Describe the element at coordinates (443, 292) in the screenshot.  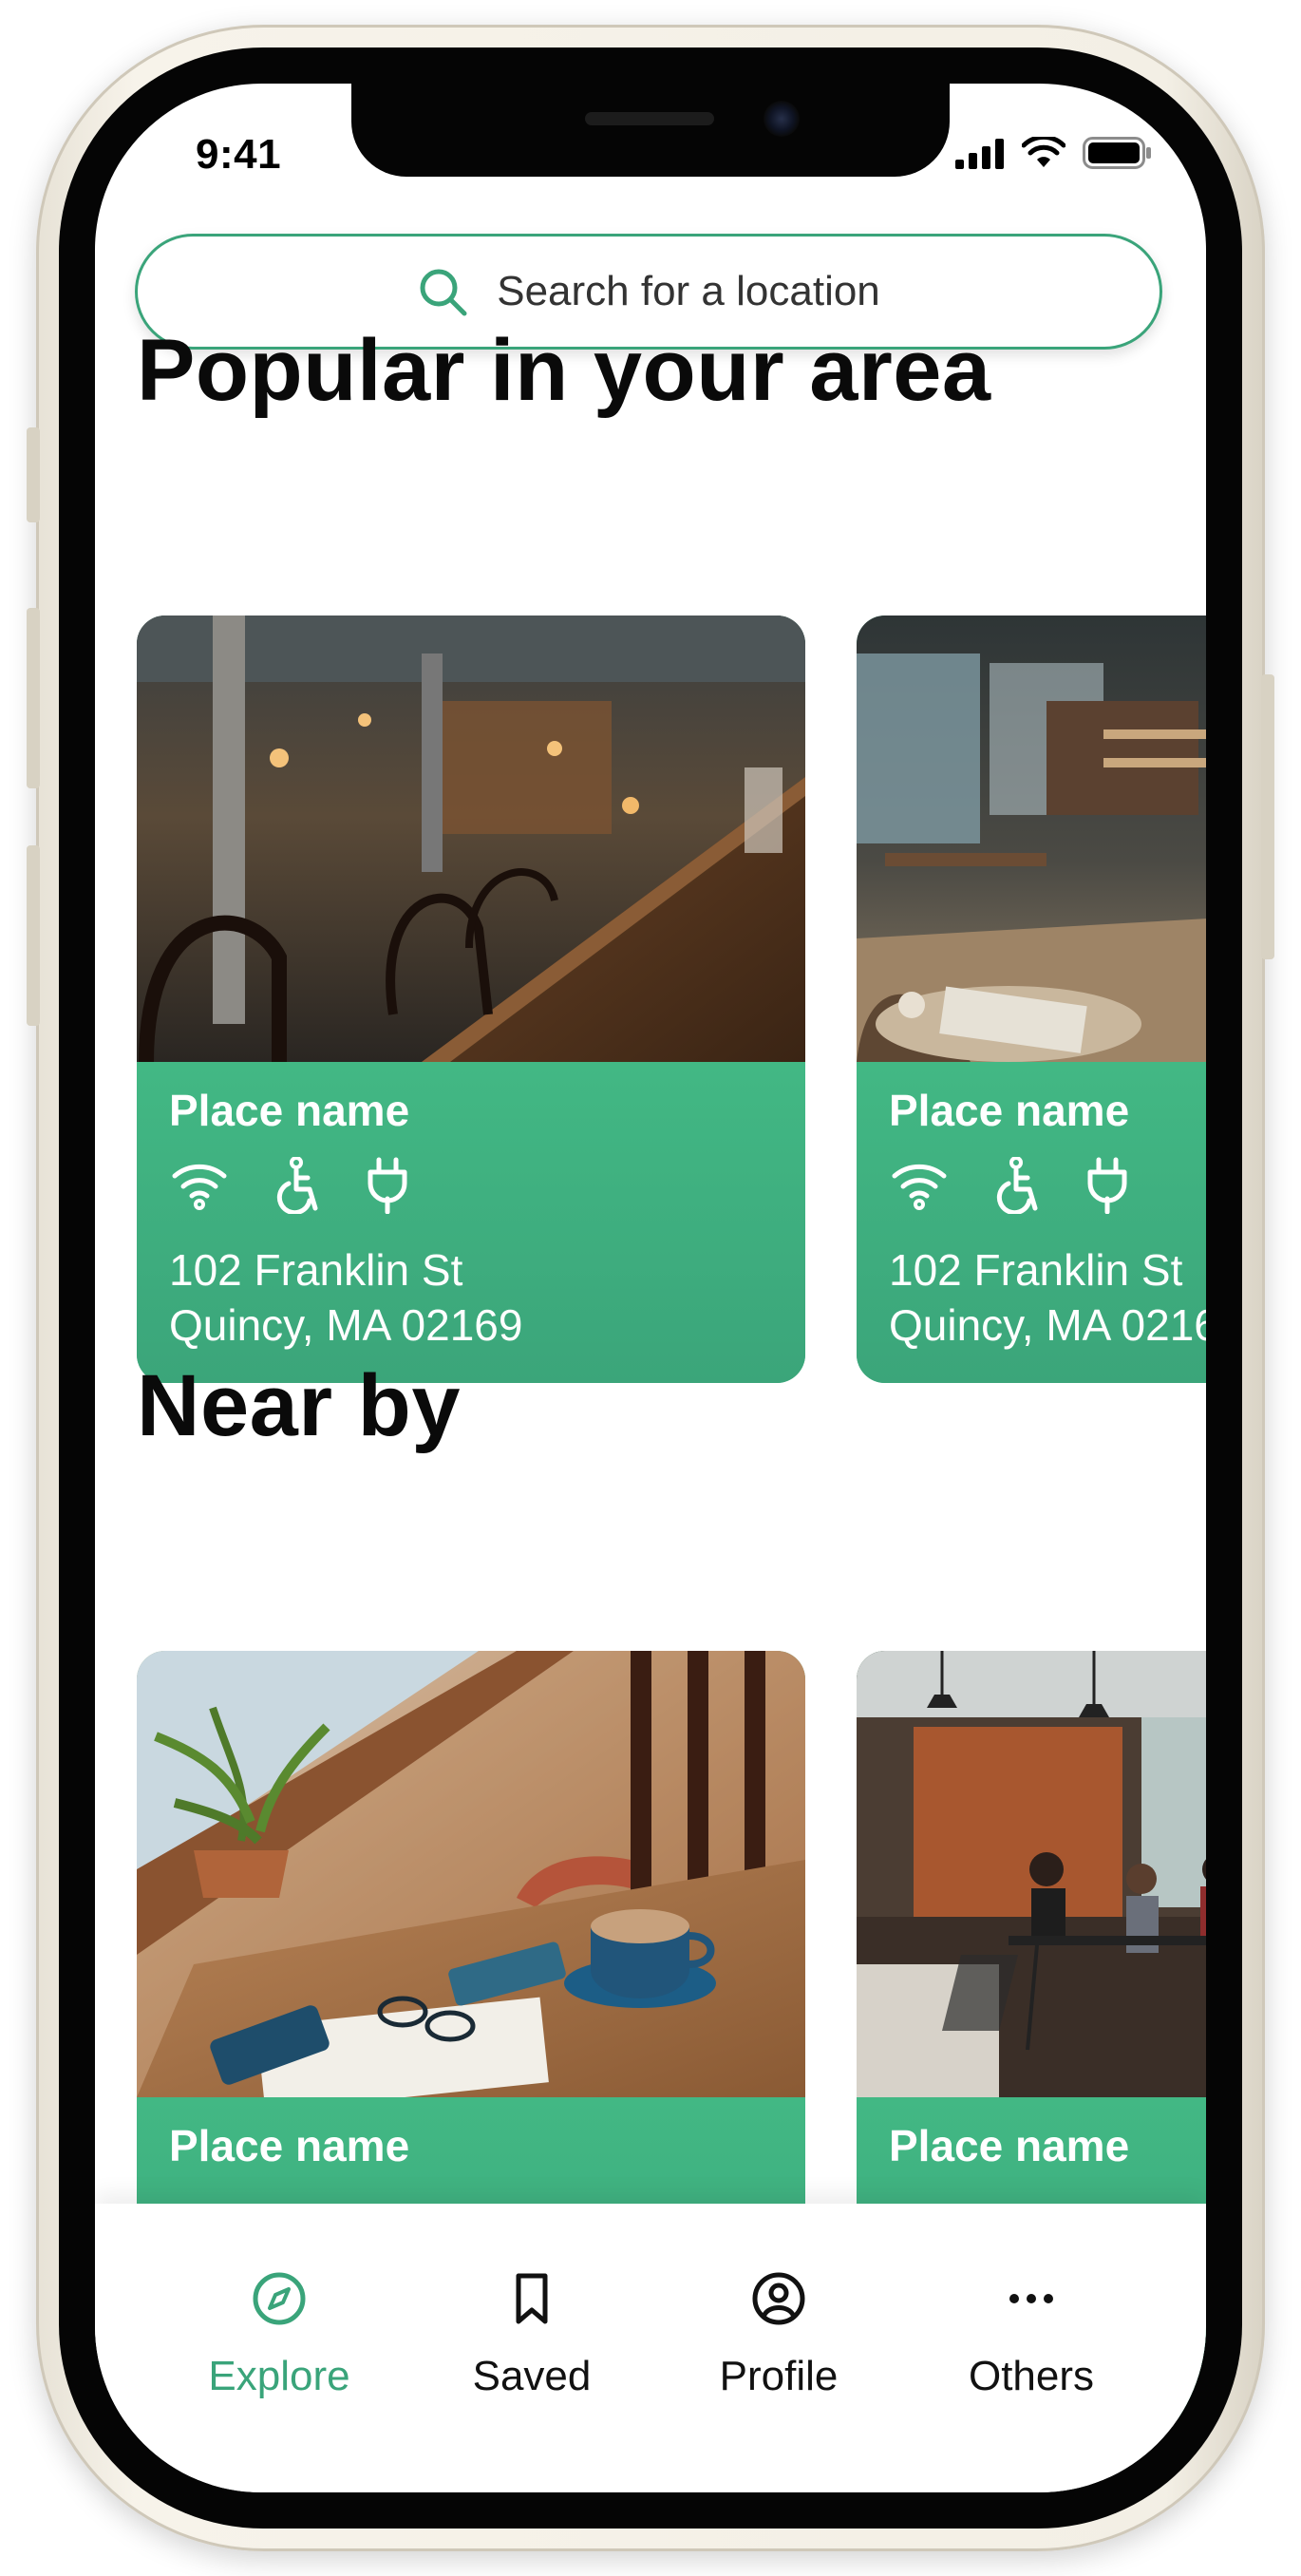
I see `search-icon` at that location.